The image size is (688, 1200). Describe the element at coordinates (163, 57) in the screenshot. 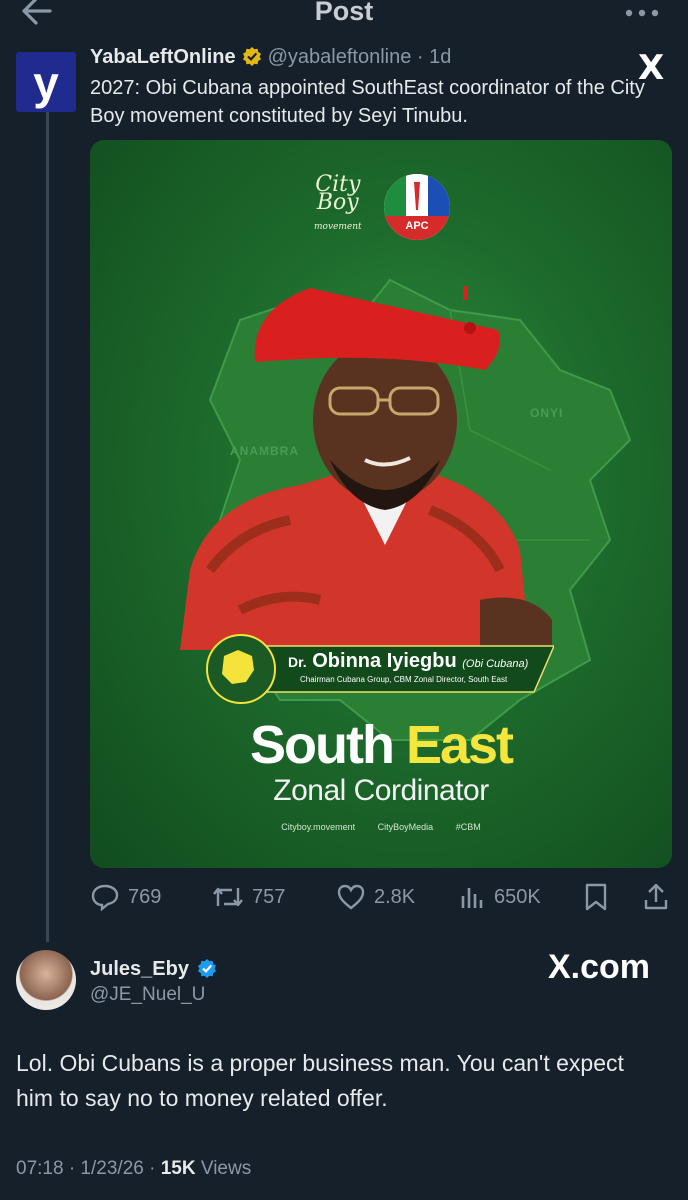

I see `display-name: YabaLeftOnline` at that location.